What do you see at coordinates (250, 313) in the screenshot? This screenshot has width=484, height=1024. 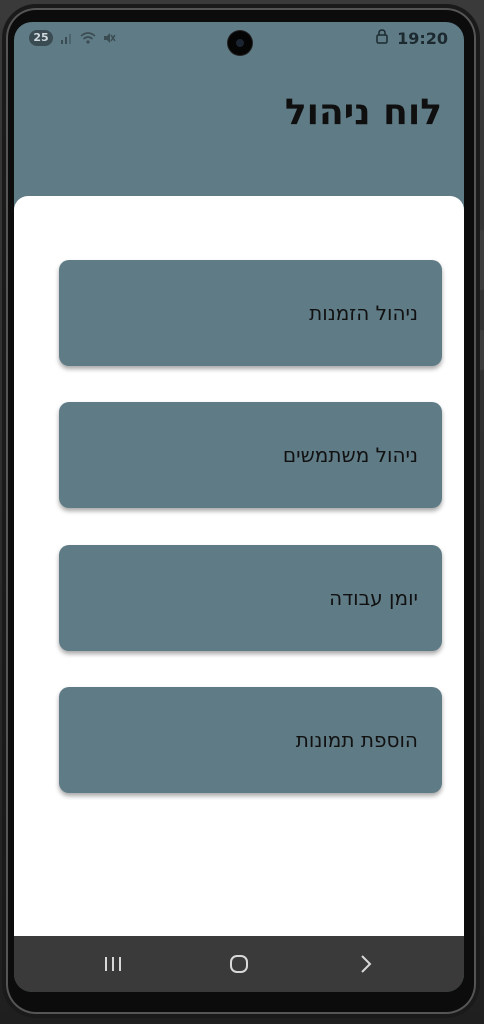 I see `manage-orders-button: ניהול הזמנות` at bounding box center [250, 313].